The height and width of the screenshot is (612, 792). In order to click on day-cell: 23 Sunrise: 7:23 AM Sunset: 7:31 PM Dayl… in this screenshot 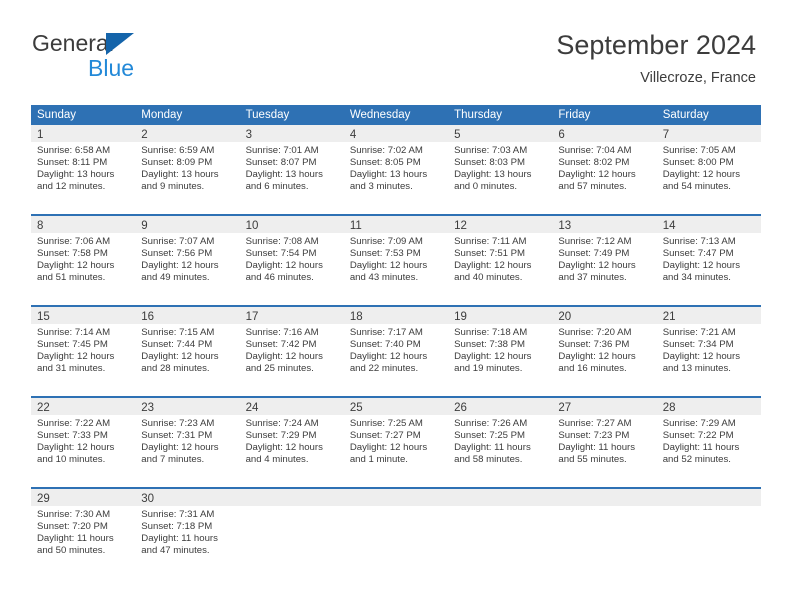, I will do `click(187, 442)`.